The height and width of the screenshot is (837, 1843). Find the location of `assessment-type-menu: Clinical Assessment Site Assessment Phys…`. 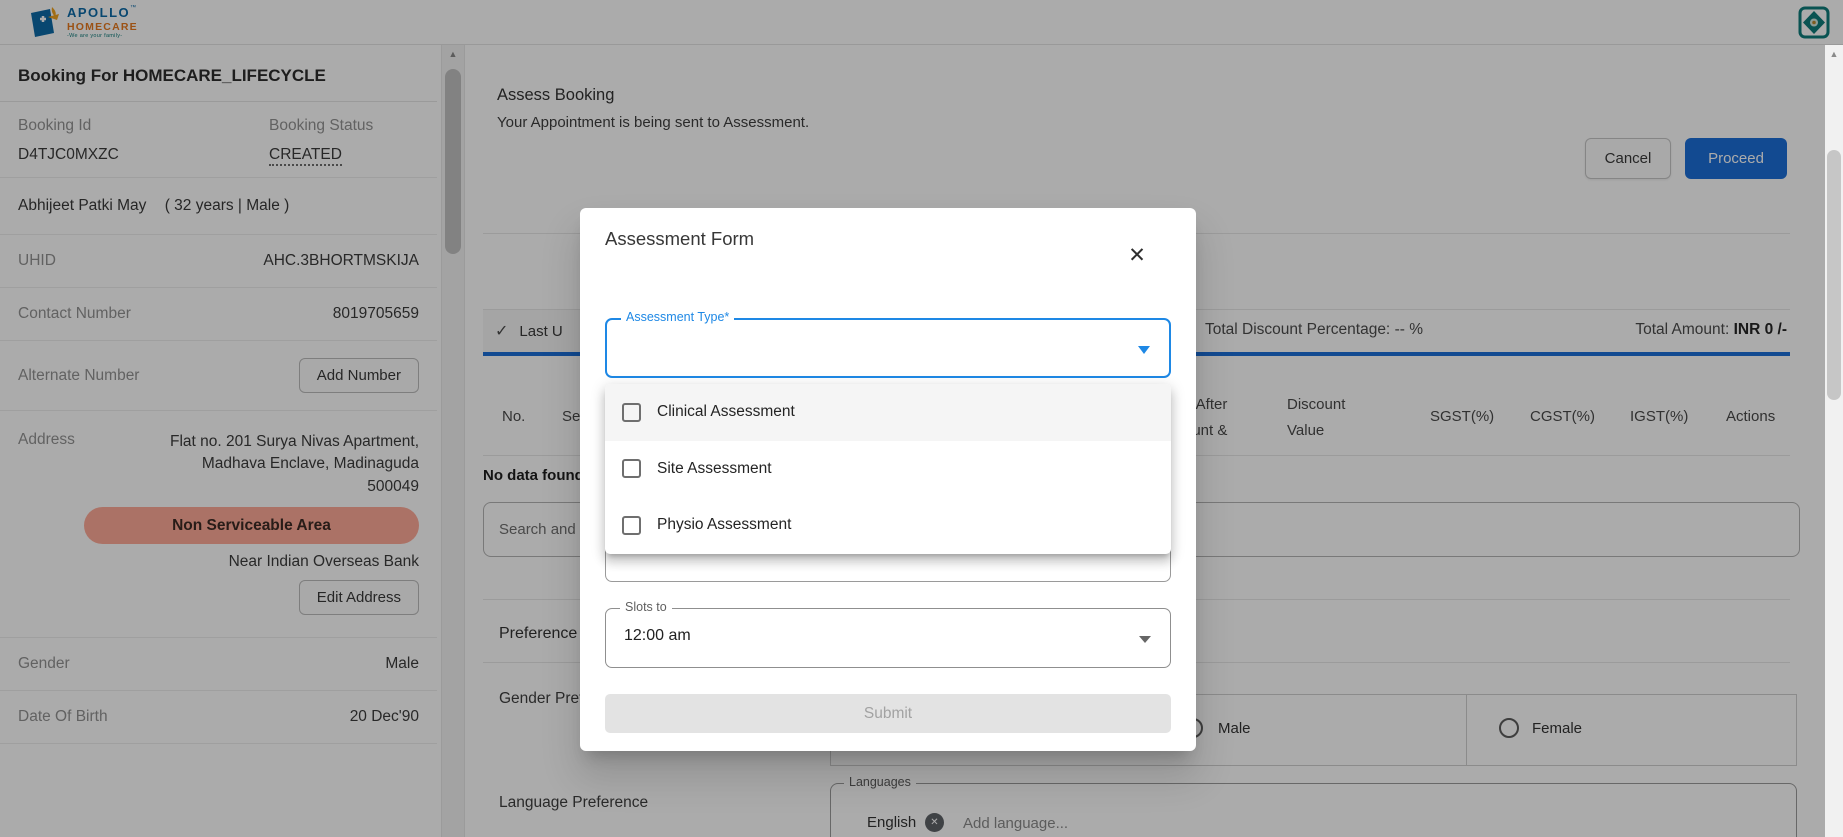

assessment-type-menu: Clinical Assessment Site Assessment Phys… is located at coordinates (888, 469).